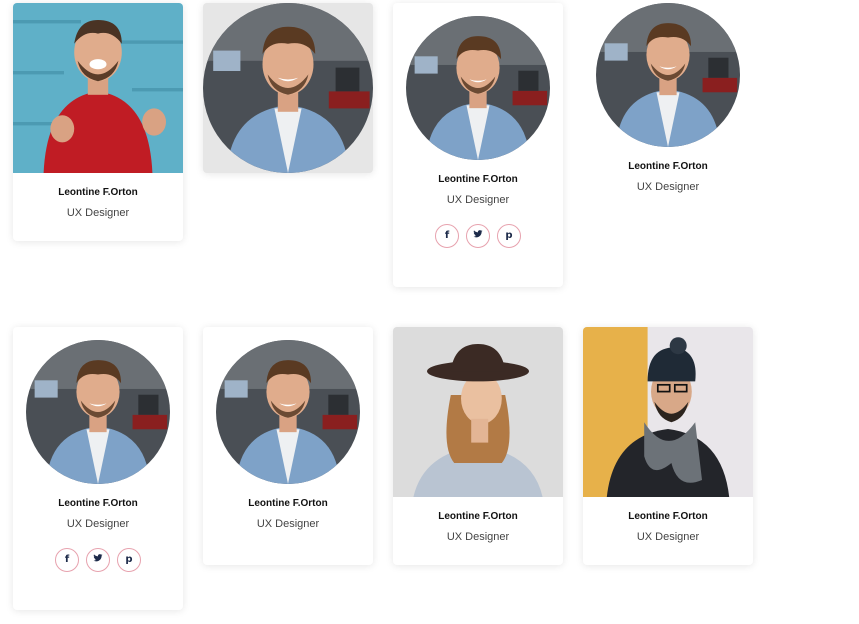 The height and width of the screenshot is (624, 859). I want to click on man-red-sweater-photo, so click(98, 88).